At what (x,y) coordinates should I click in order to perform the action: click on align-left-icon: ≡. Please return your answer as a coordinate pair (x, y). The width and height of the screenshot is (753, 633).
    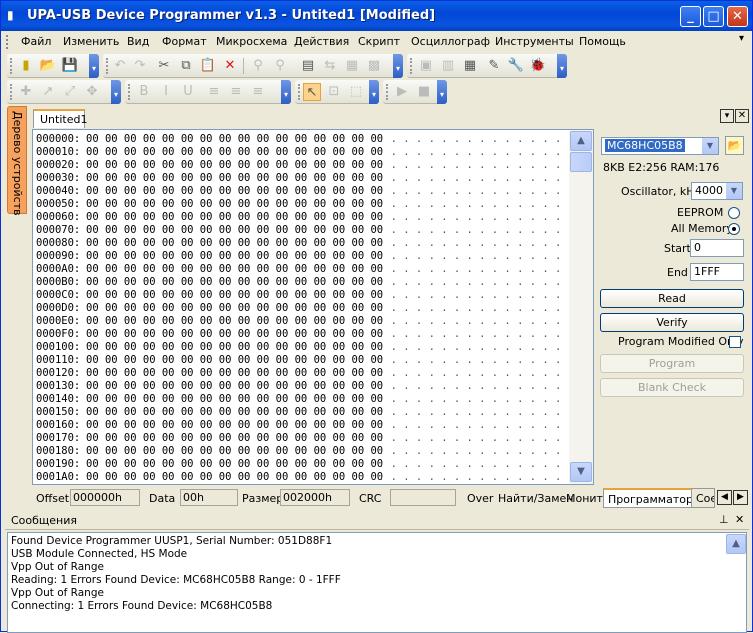
    Looking at the image, I should click on (214, 92).